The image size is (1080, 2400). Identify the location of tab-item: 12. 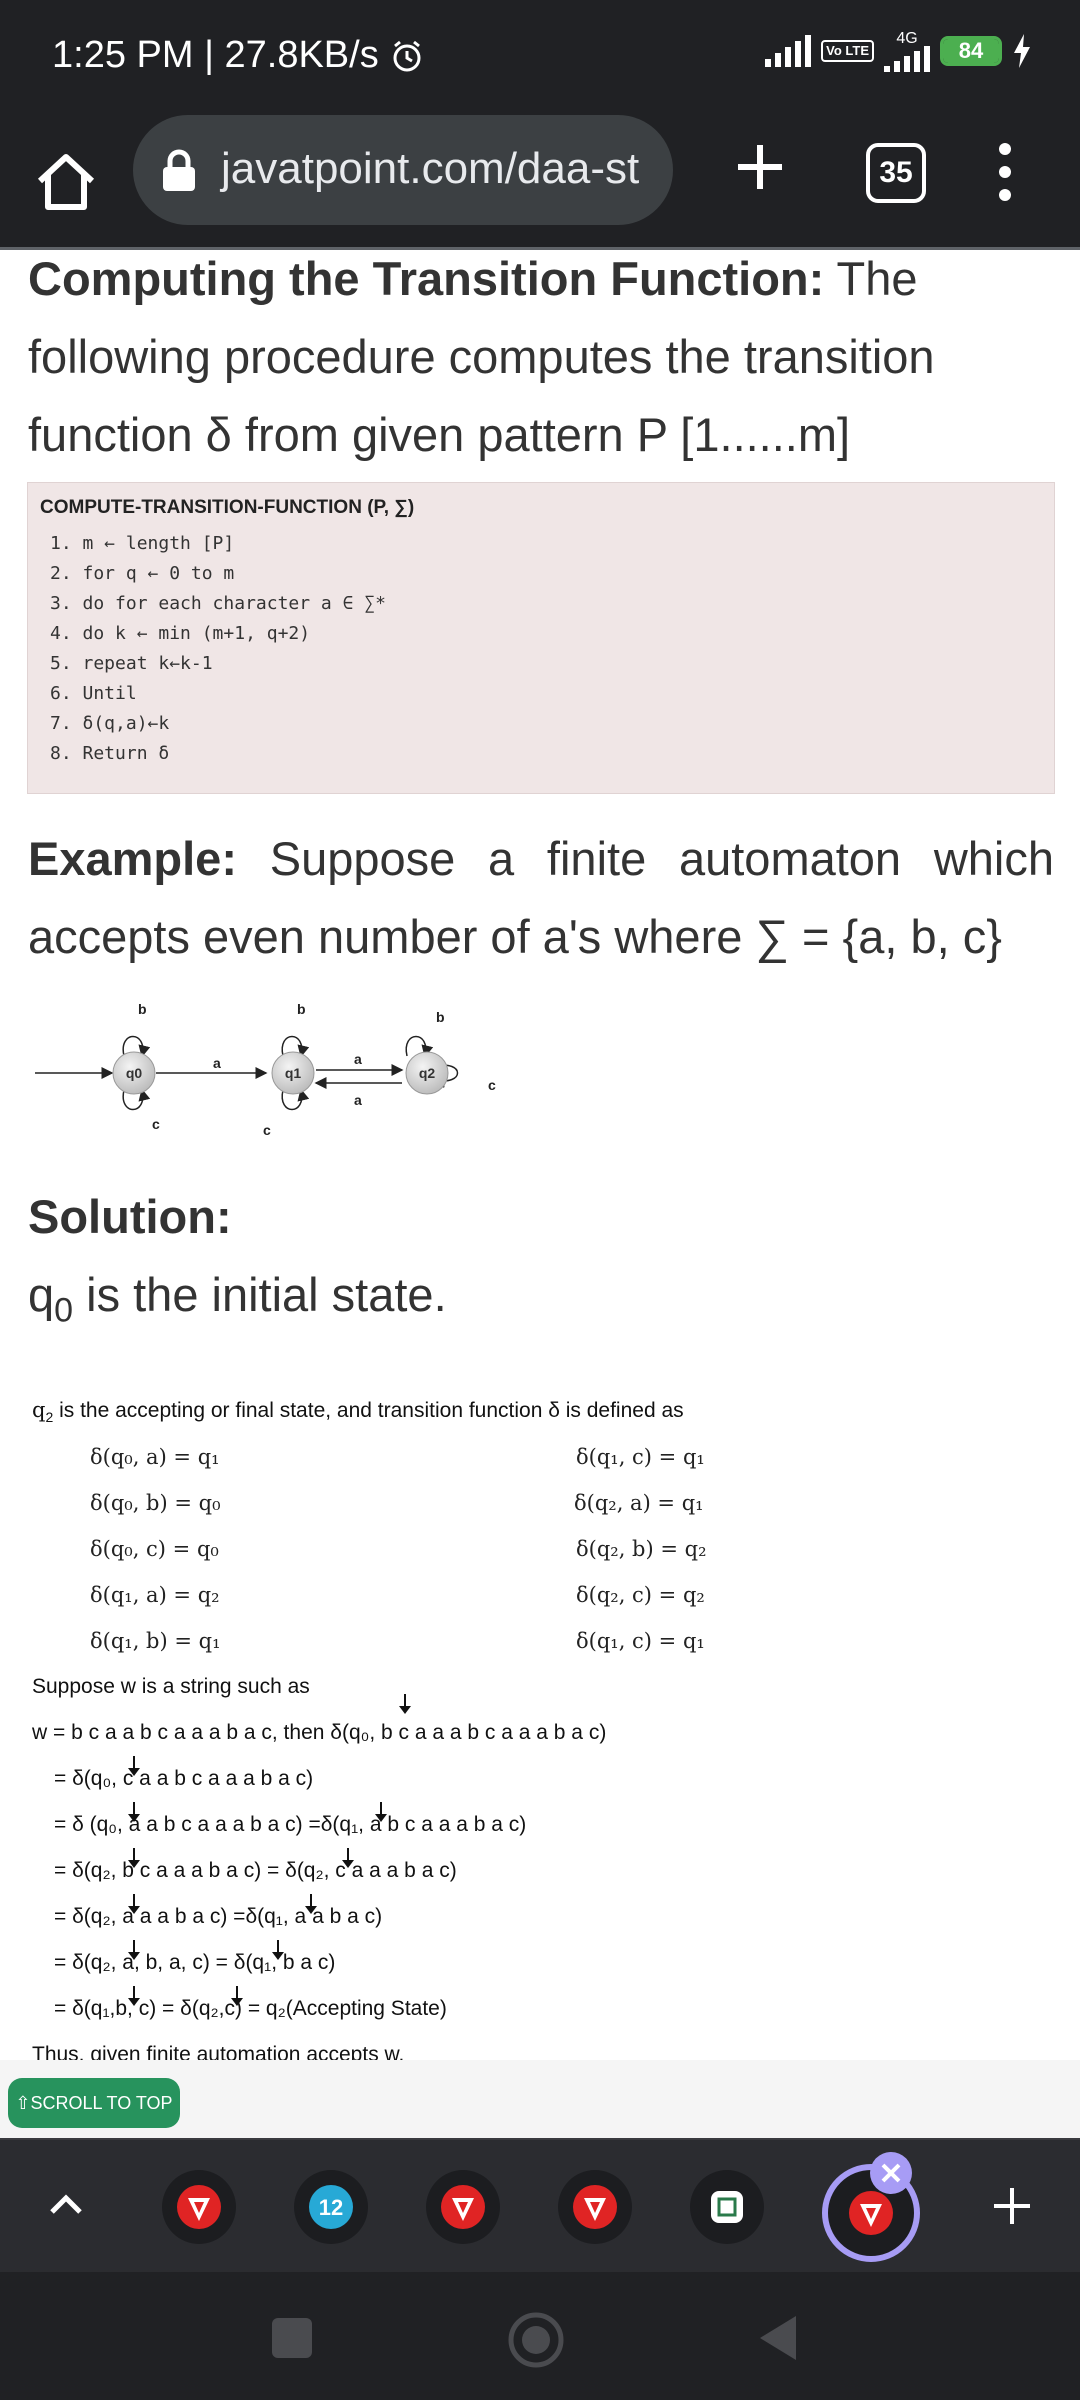
(331, 2207).